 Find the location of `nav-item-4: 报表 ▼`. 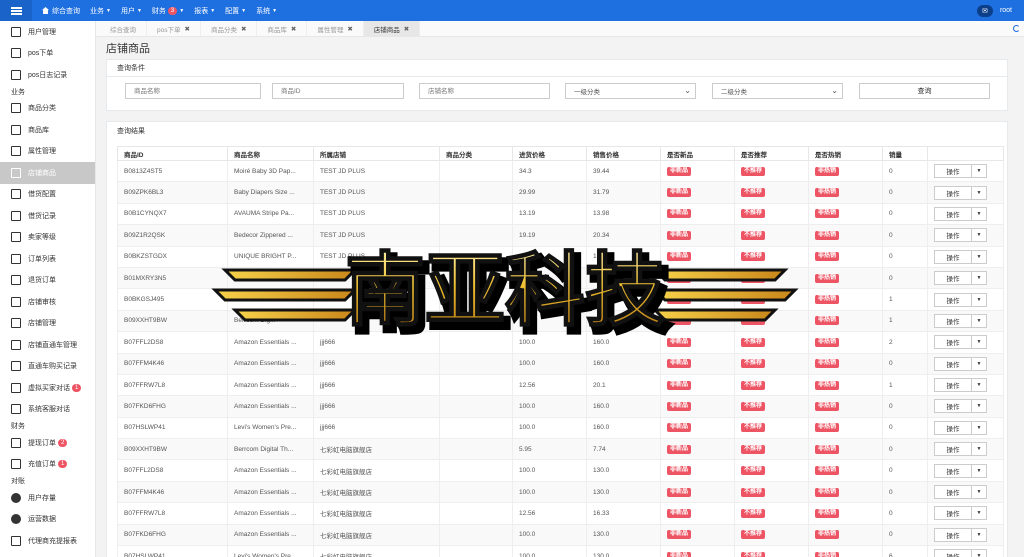

nav-item-4: 报表 ▼ is located at coordinates (204, 11).